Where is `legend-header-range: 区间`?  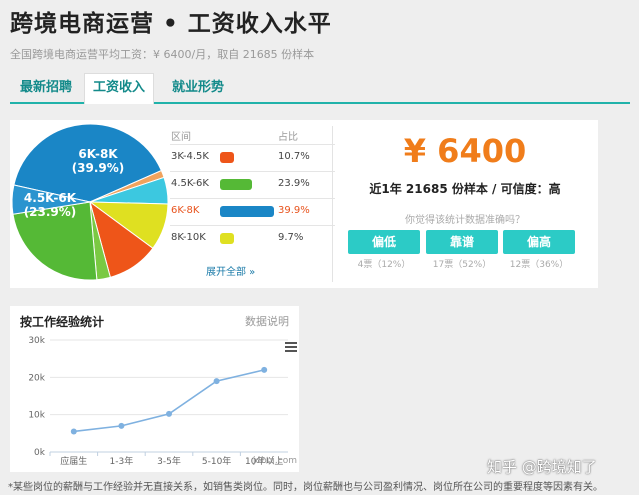
legend-header-range: 区间 is located at coordinates (181, 137).